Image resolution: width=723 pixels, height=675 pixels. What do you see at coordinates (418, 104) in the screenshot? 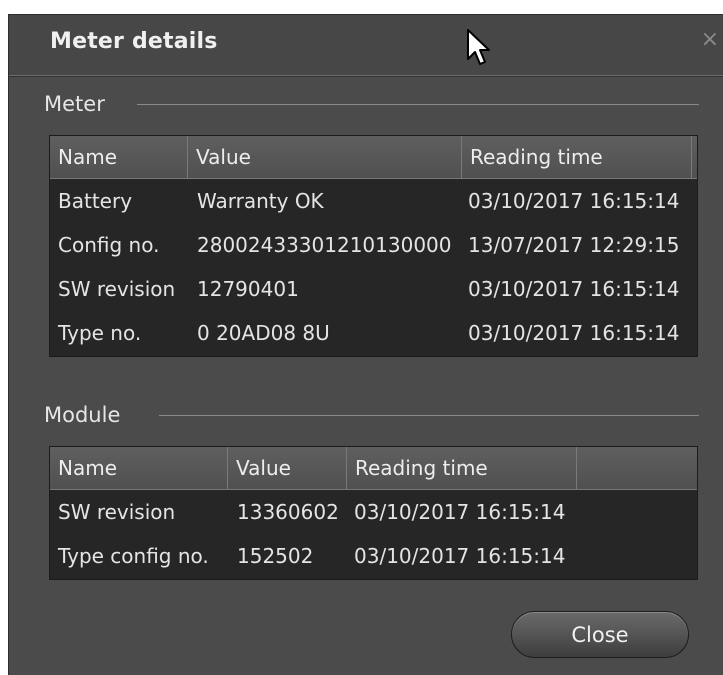
I see `meter-group-divider` at bounding box center [418, 104].